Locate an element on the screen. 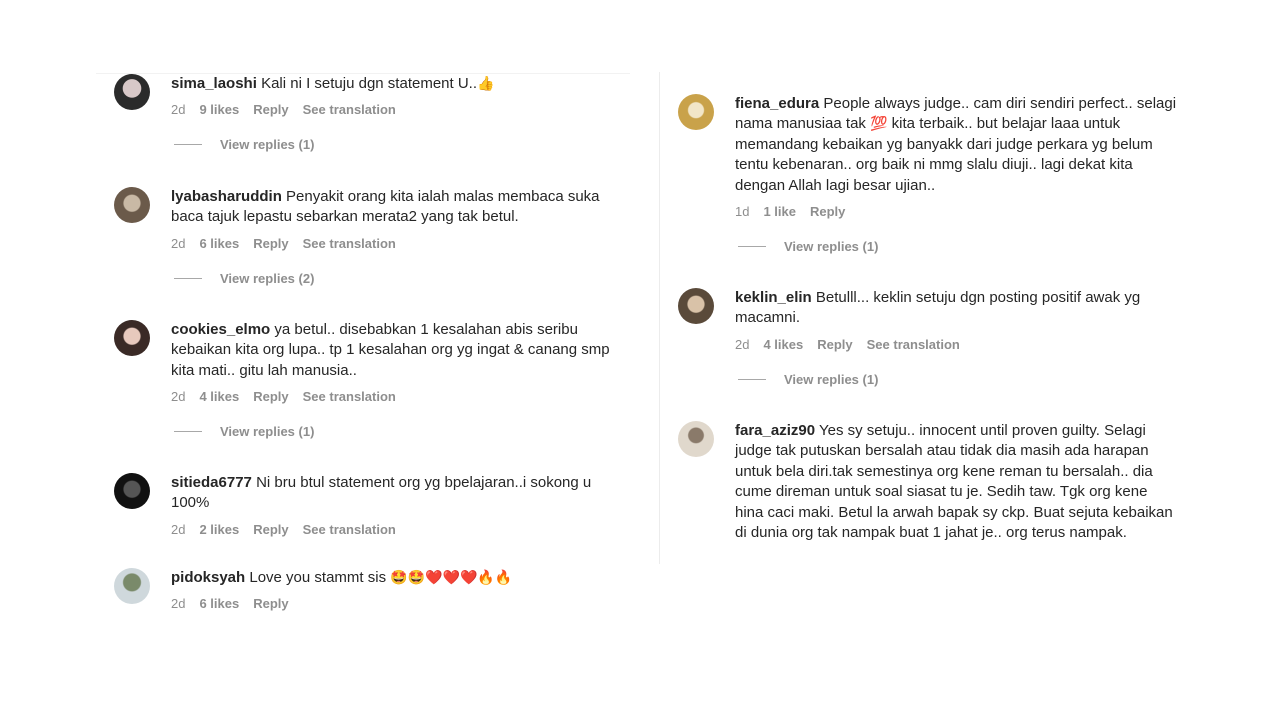 This screenshot has width=1280, height=720. comment-emoji: 🤩🤩❤️❤️❤️🔥🔥 is located at coordinates (451, 578).